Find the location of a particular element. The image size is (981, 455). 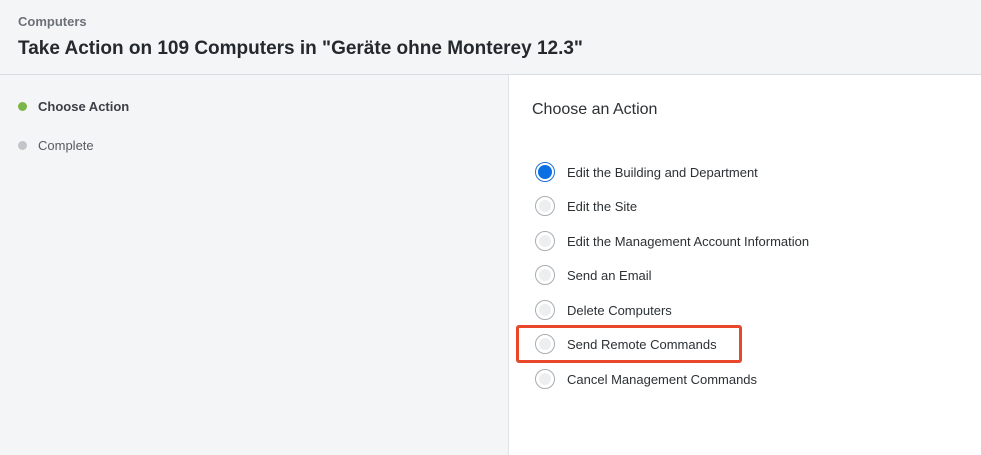

breadcrumb: Computers is located at coordinates (52, 21).